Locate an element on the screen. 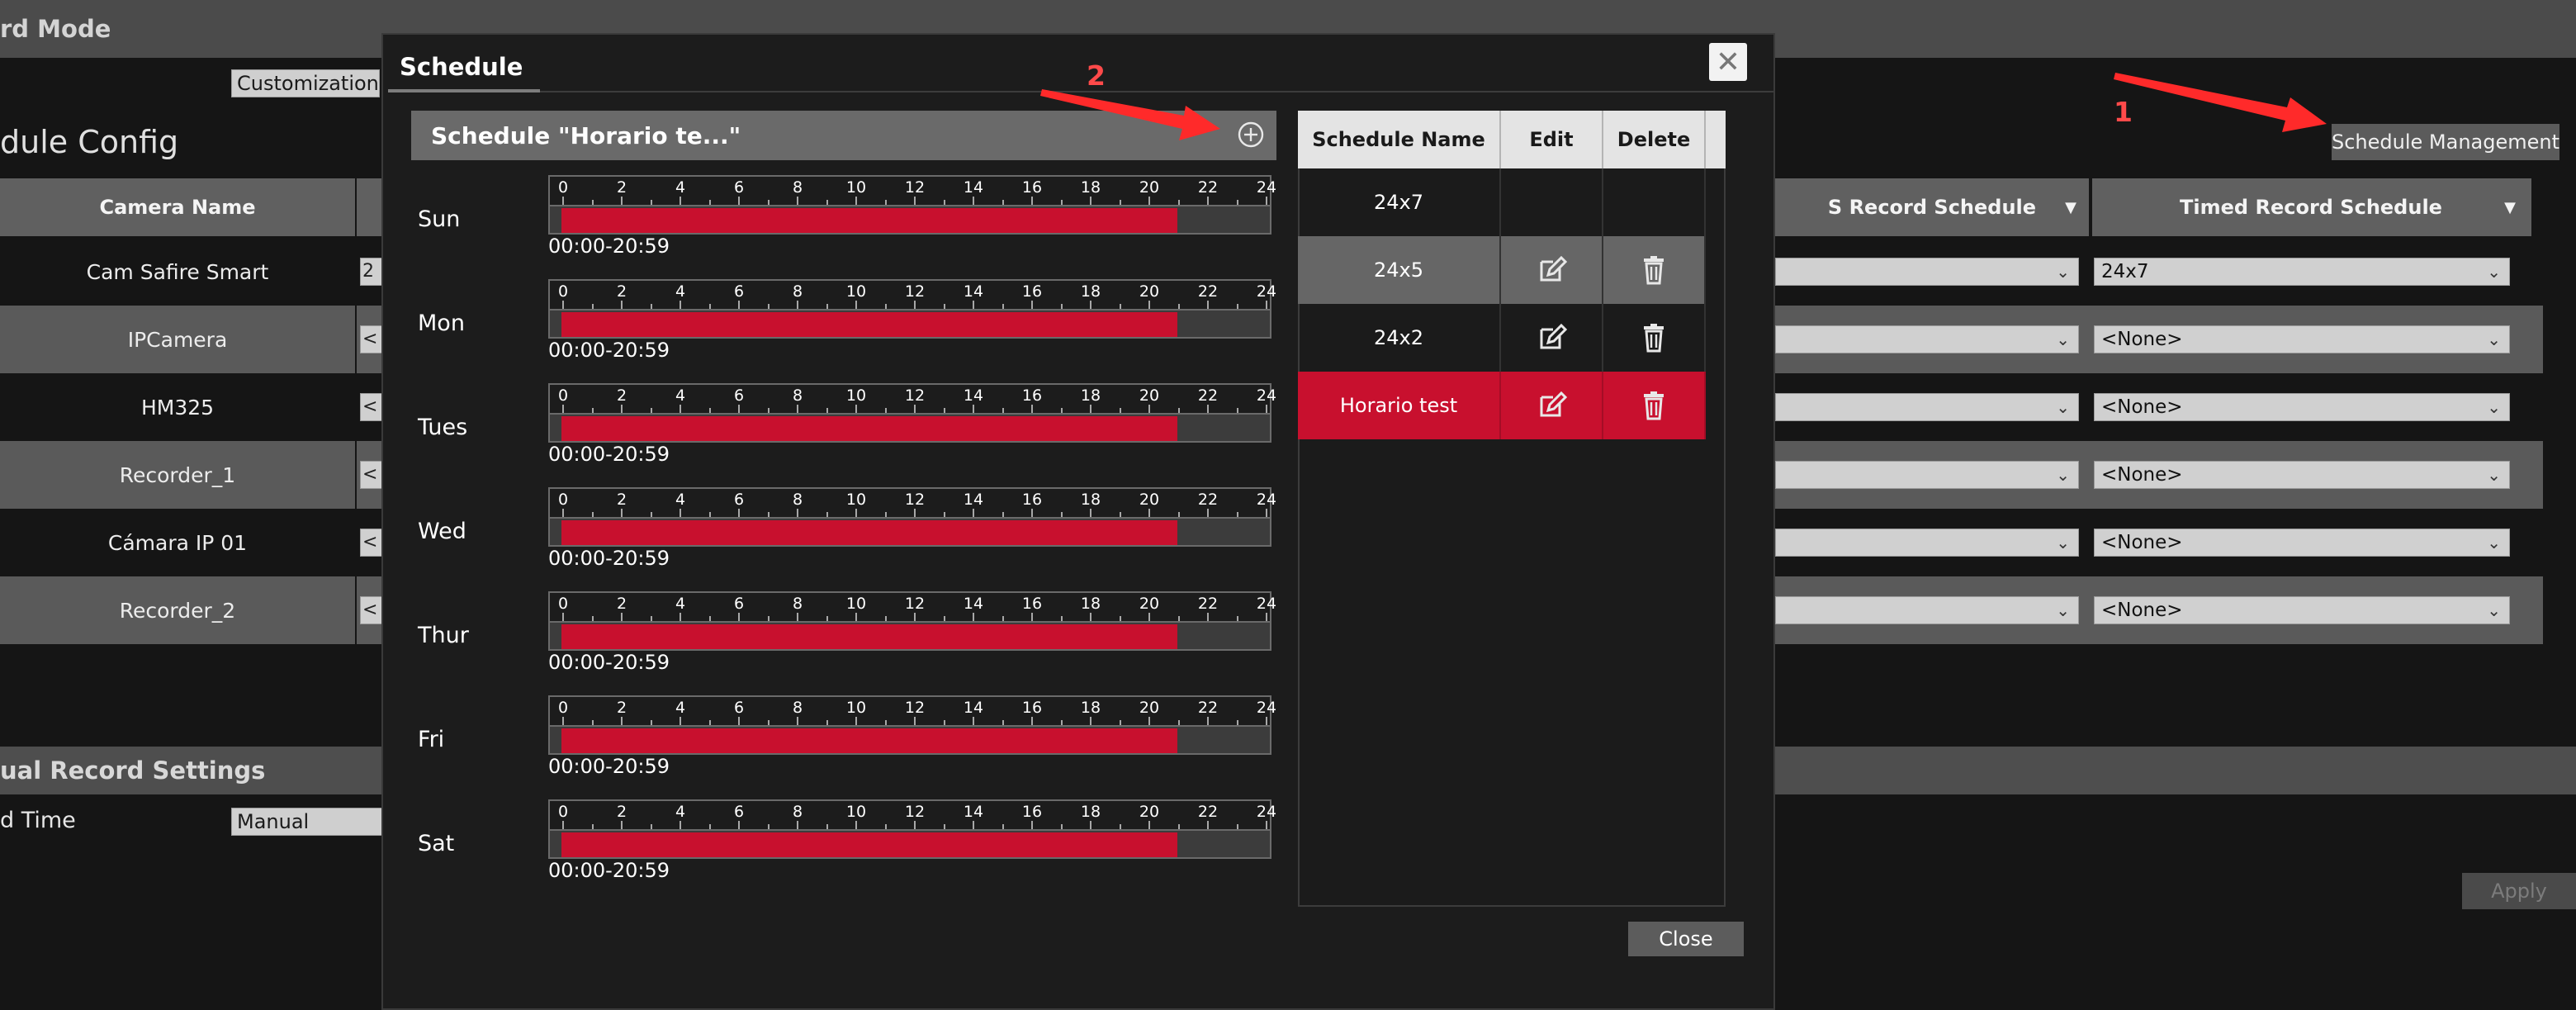  annotation-overlay is located at coordinates (1683, 107).